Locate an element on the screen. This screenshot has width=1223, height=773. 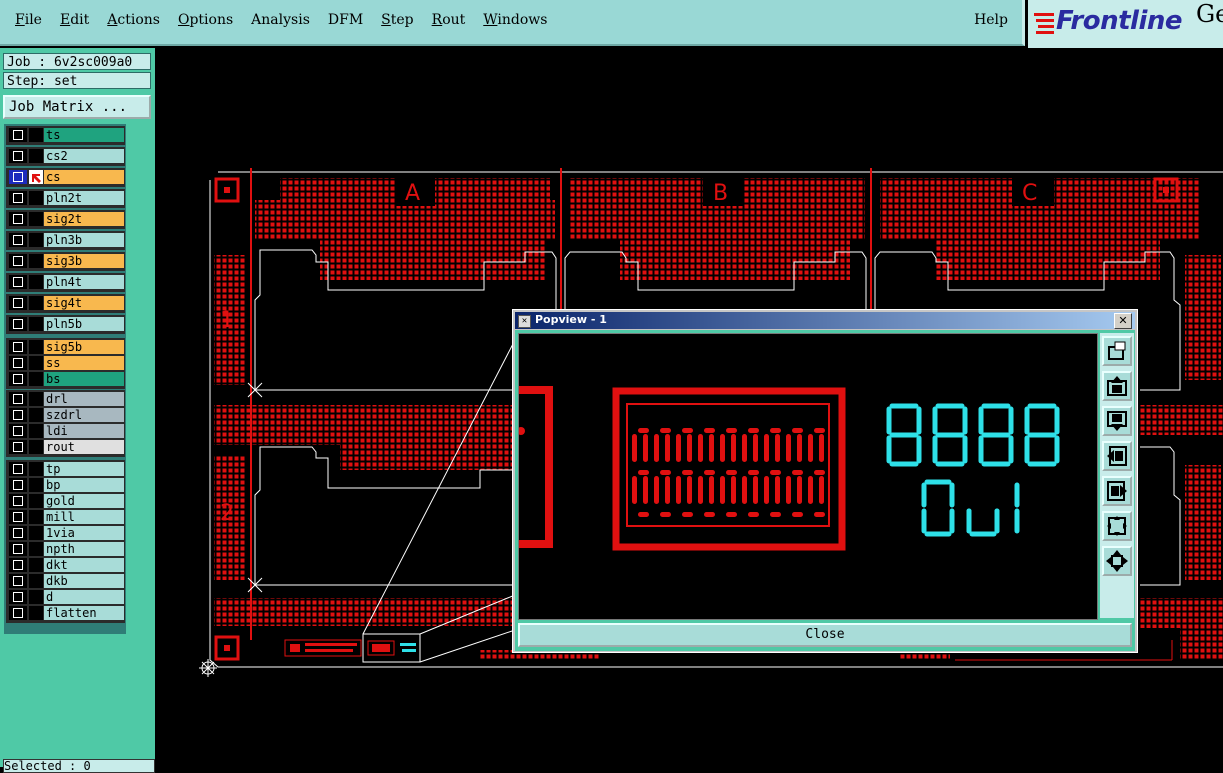
layer-row-cs: cs is located at coordinates (66, 177).